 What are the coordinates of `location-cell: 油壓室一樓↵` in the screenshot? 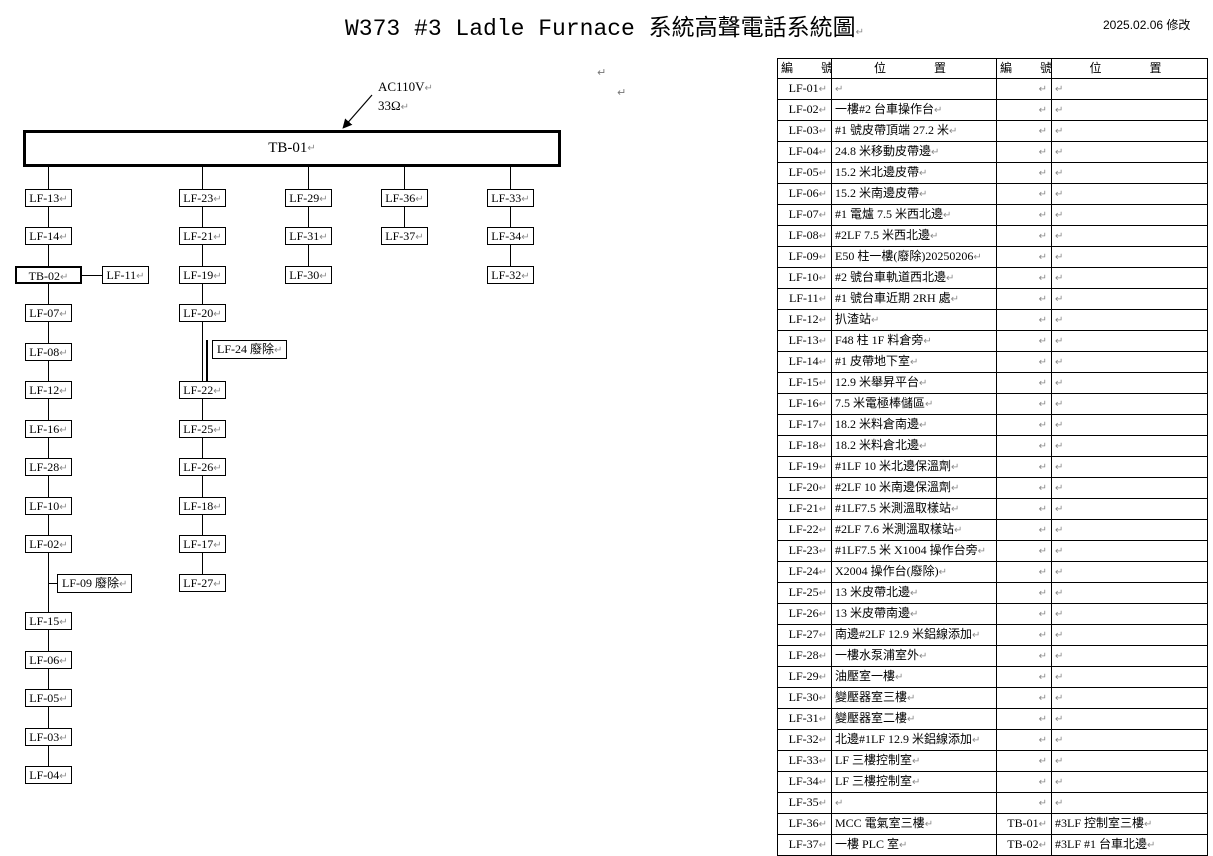 It's located at (914, 676).